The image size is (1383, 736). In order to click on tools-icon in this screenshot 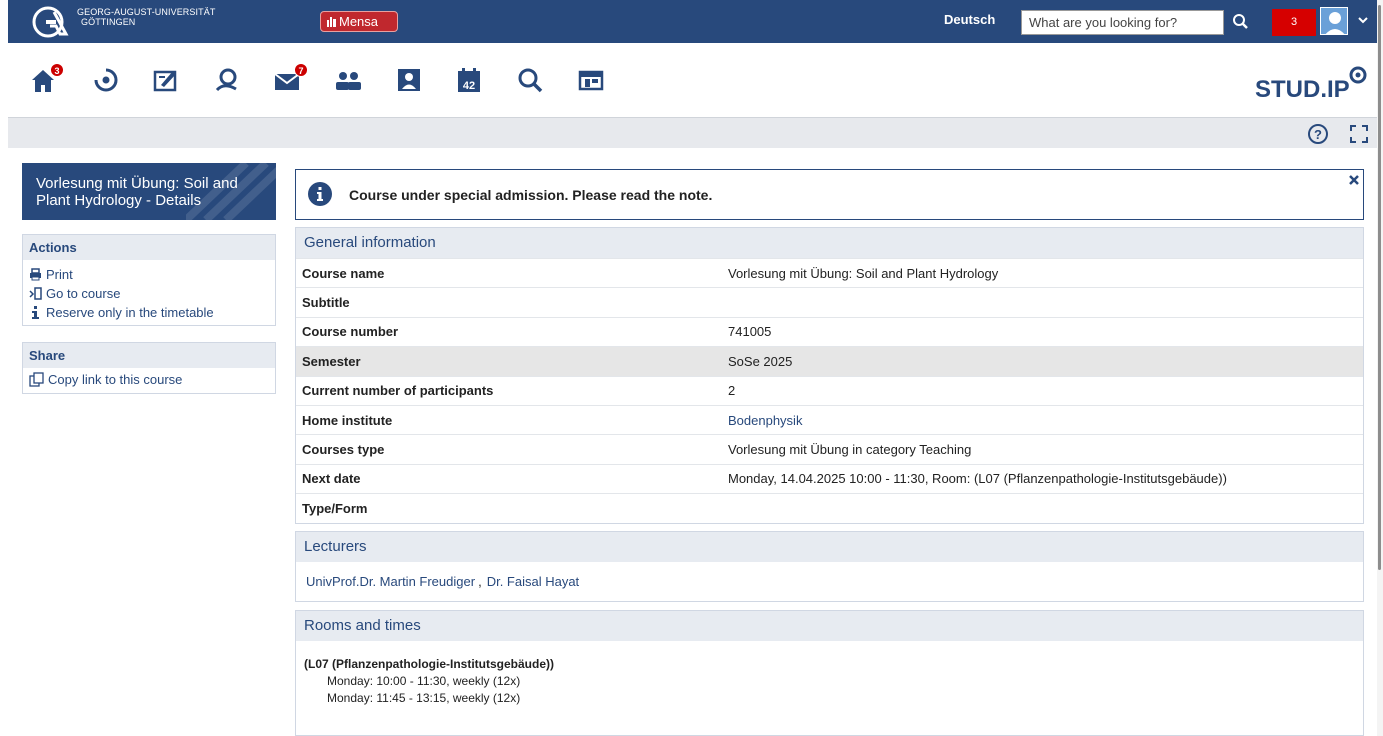, I will do `click(591, 80)`.